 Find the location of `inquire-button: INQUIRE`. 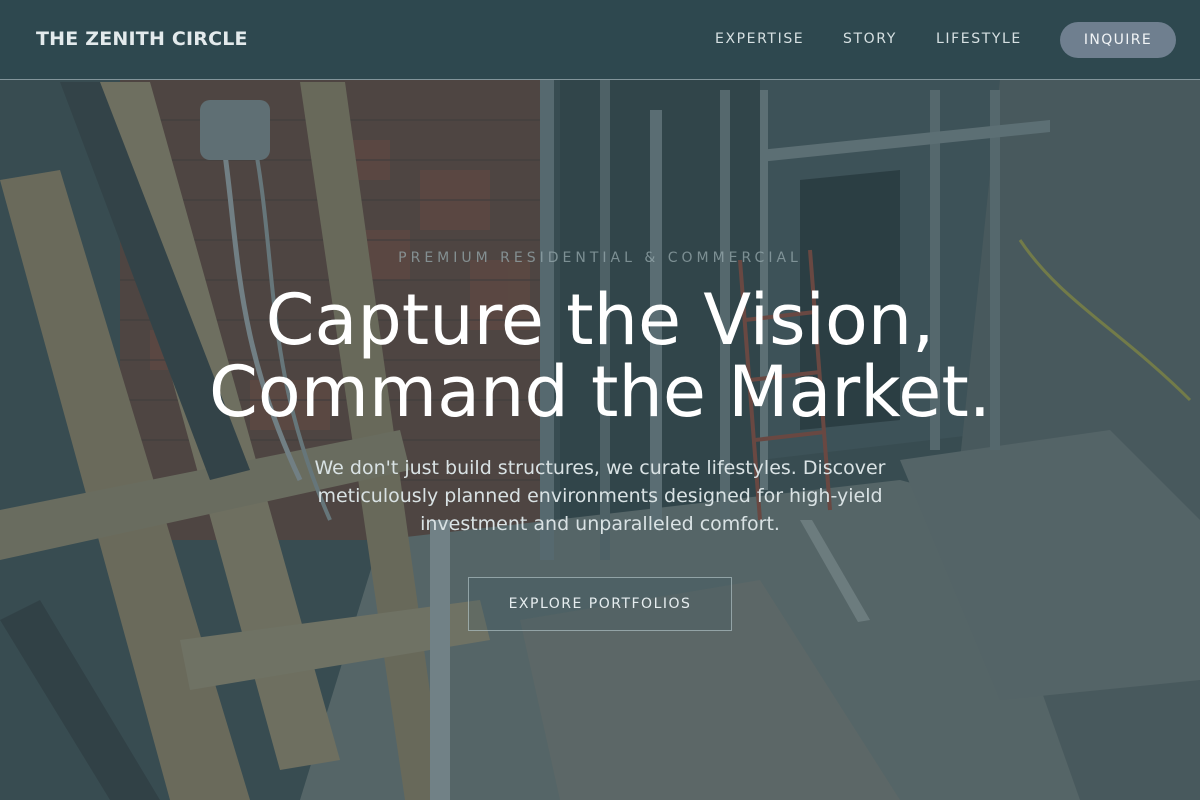

inquire-button: INQUIRE is located at coordinates (1118, 40).